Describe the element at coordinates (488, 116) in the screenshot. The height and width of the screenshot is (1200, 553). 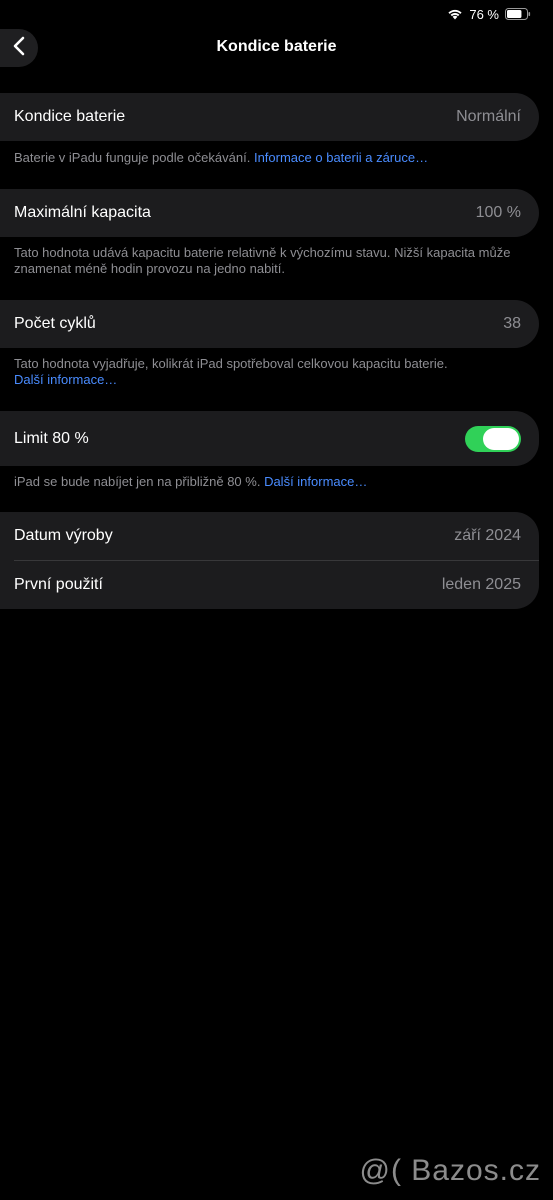
I see `battery-health-value: Normální` at that location.